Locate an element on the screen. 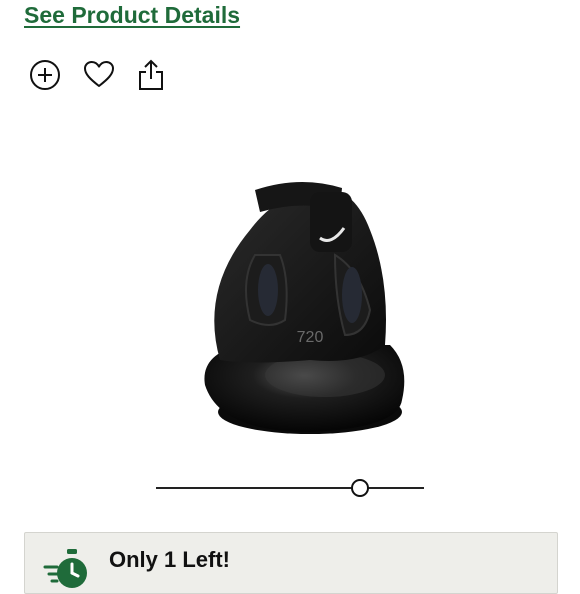 This screenshot has width=580, height=594. share-button is located at coordinates (151, 75).